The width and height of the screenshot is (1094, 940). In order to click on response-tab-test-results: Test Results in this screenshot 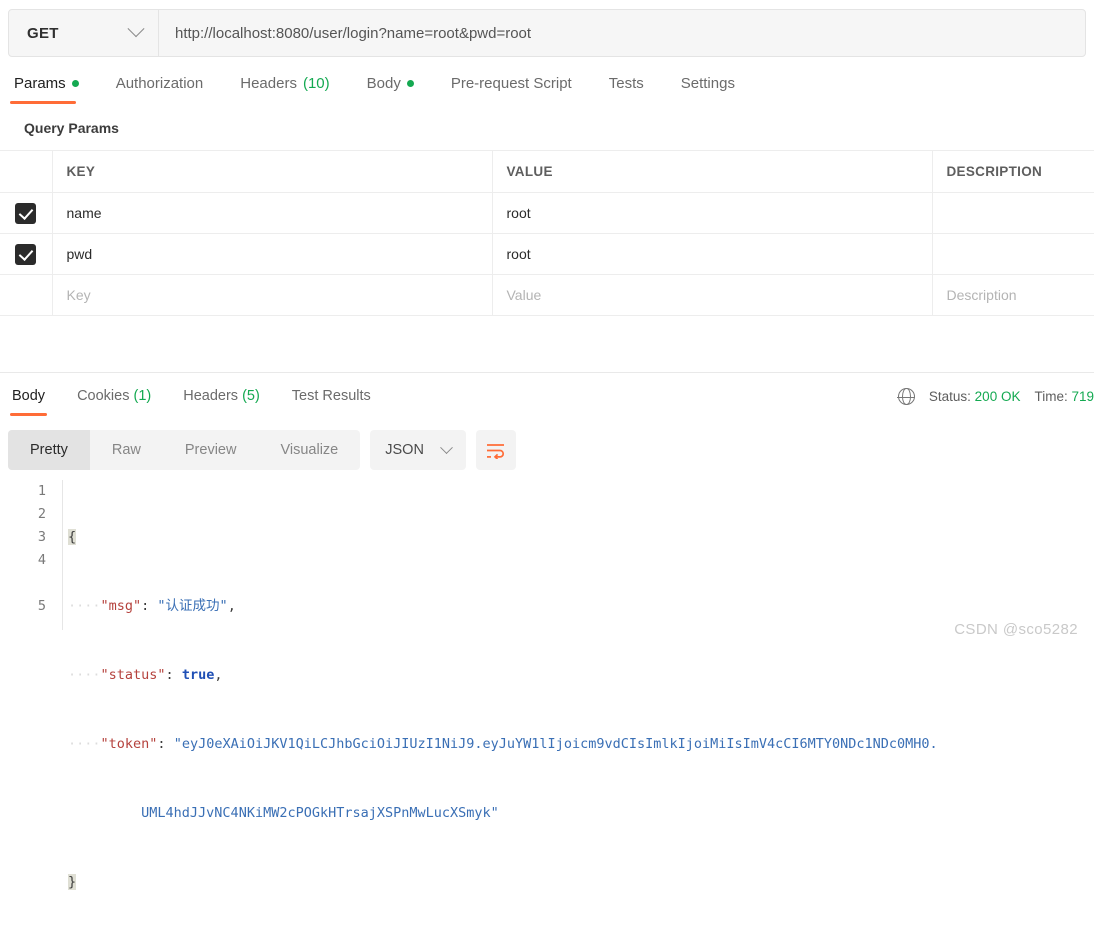, I will do `click(331, 401)`.